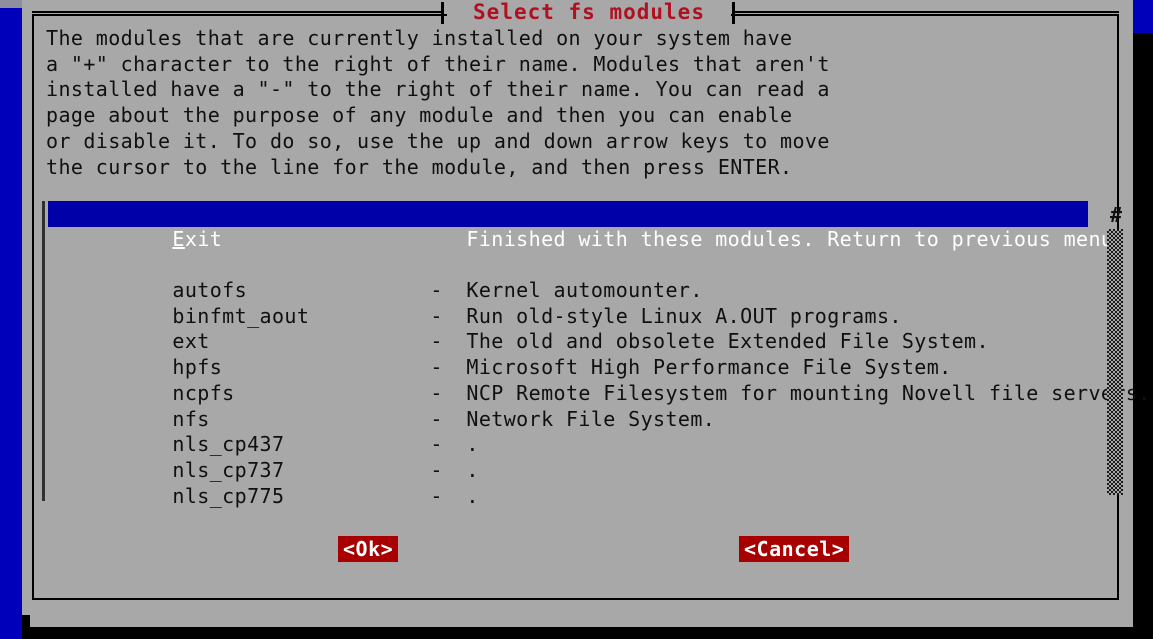 This screenshot has height=639, width=1153. What do you see at coordinates (1116, 215) in the screenshot?
I see `scrollbar-position-marker-icon: #` at bounding box center [1116, 215].